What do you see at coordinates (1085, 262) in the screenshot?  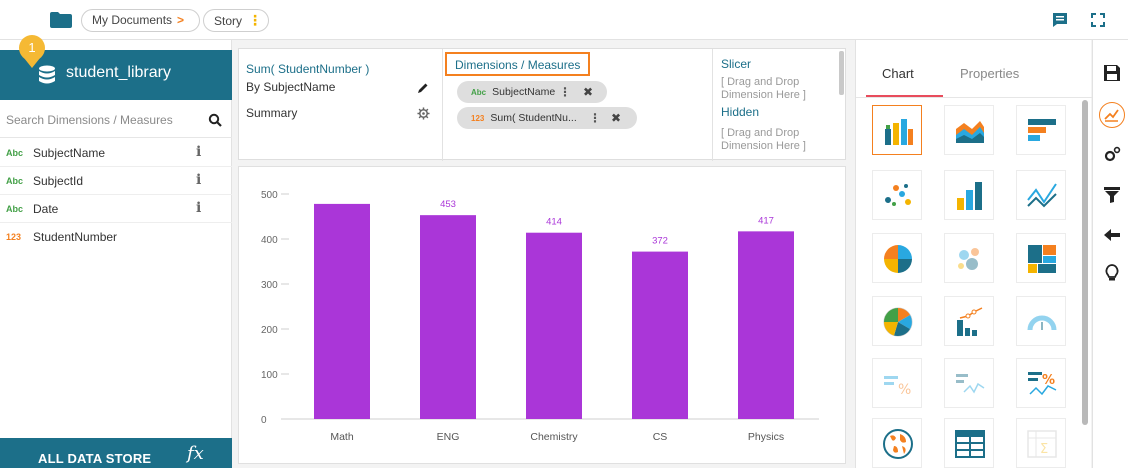 I see `chart-list-scrollbar` at bounding box center [1085, 262].